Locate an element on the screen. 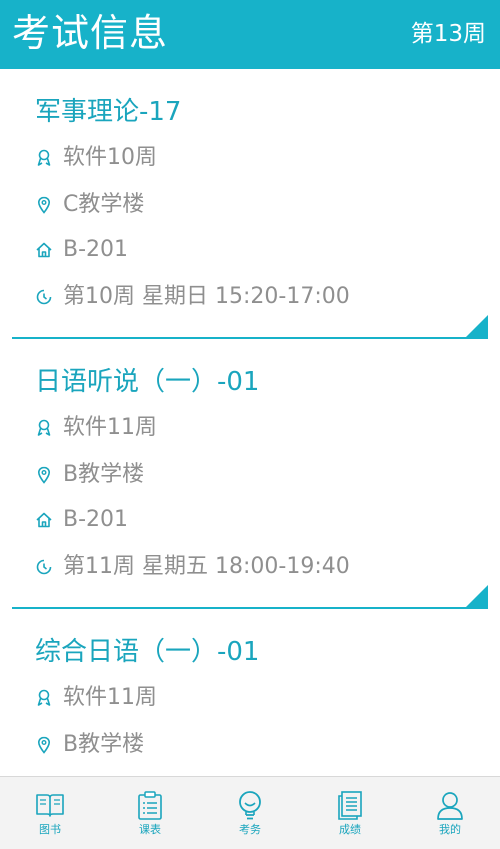  tab-label: 图书 is located at coordinates (50, 829).